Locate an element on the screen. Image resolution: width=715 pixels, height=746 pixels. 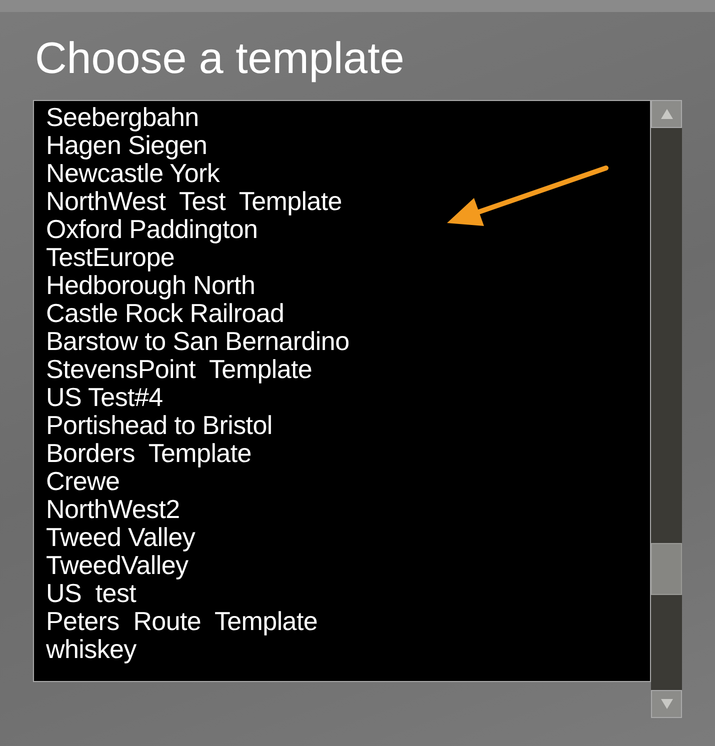
scroll-up-button is located at coordinates (666, 114).